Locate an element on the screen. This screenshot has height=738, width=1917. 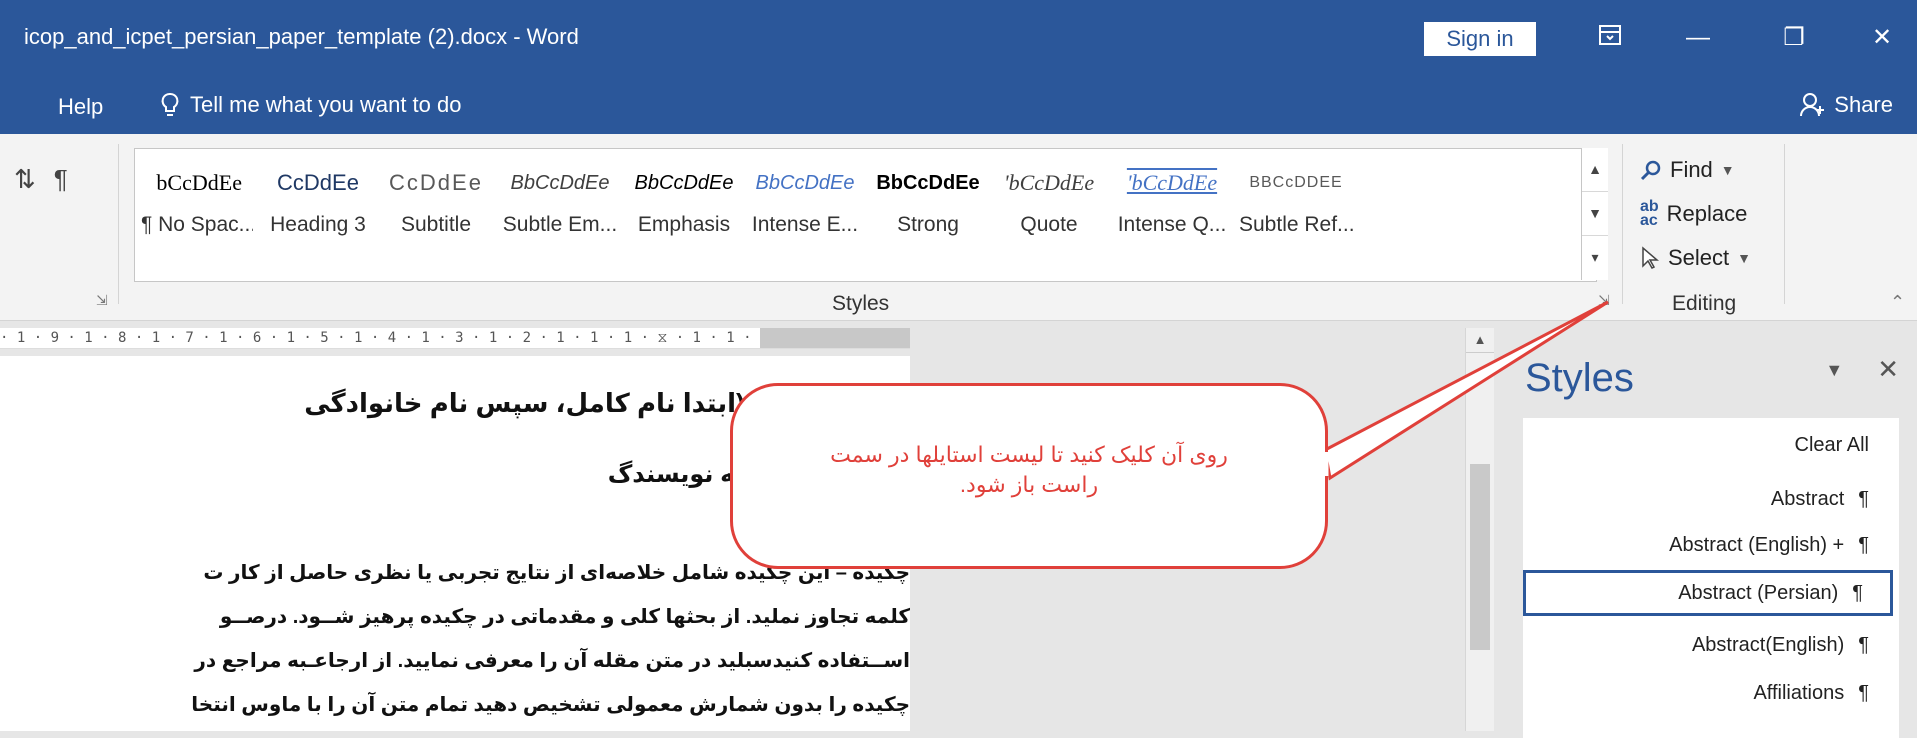
callout-line: روی آن کلیک کنید تا لیست استایلها در سمت is located at coordinates (1029, 454).